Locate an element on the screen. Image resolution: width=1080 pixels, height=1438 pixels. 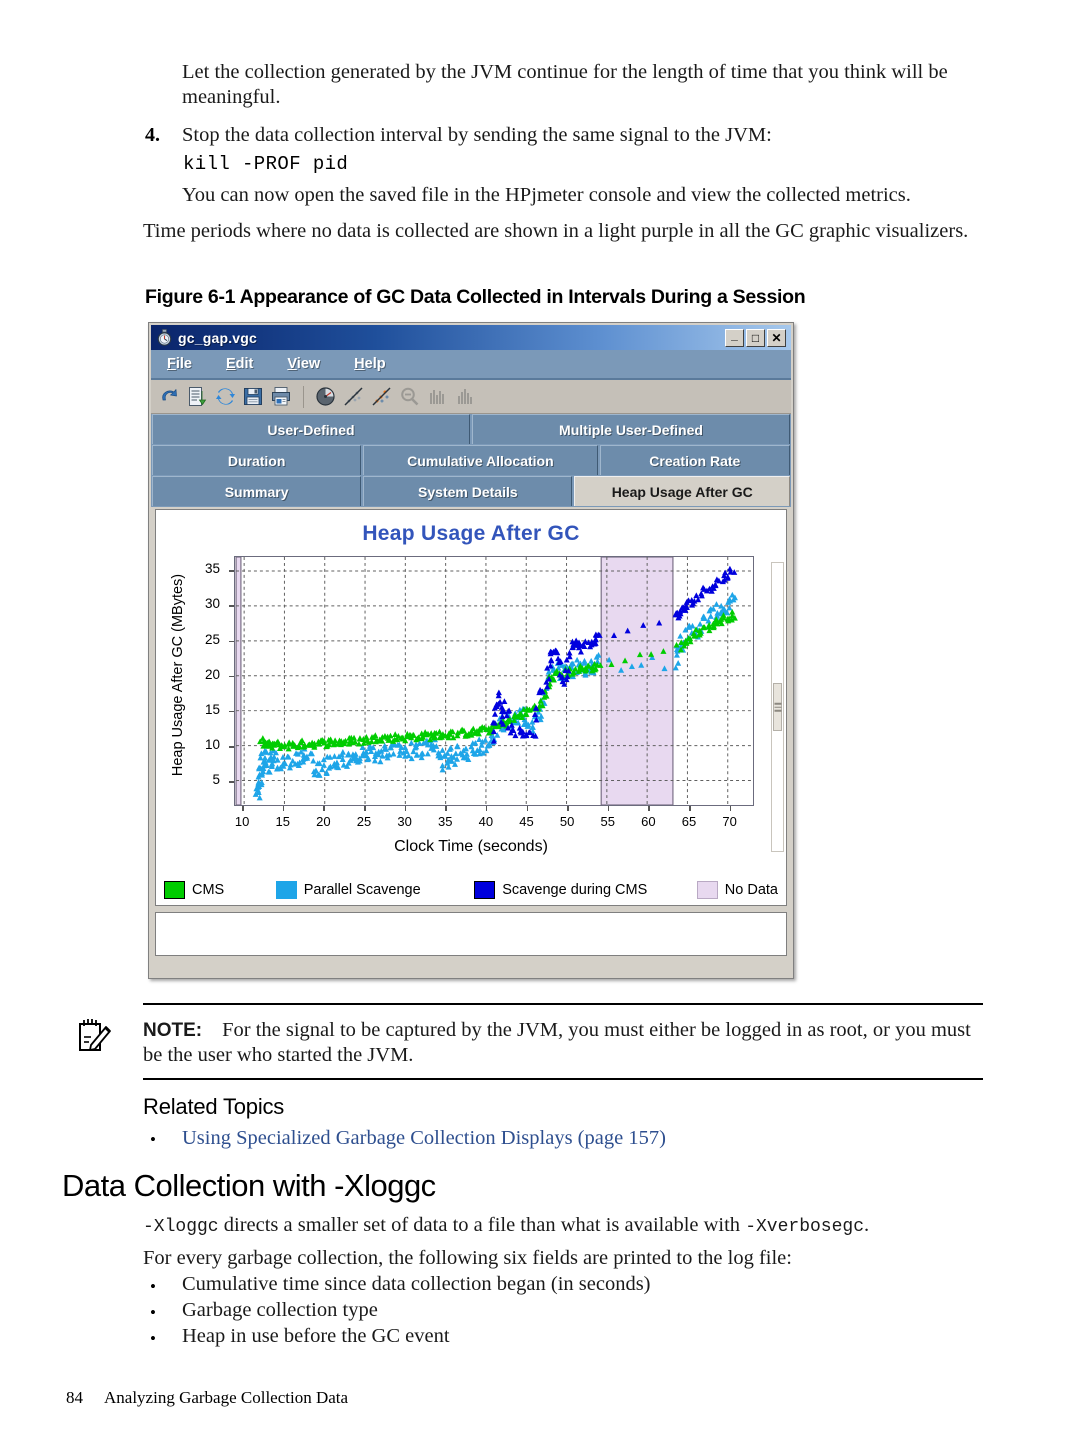
chart-vertical-scrollbar is located at coordinates (777, 707).